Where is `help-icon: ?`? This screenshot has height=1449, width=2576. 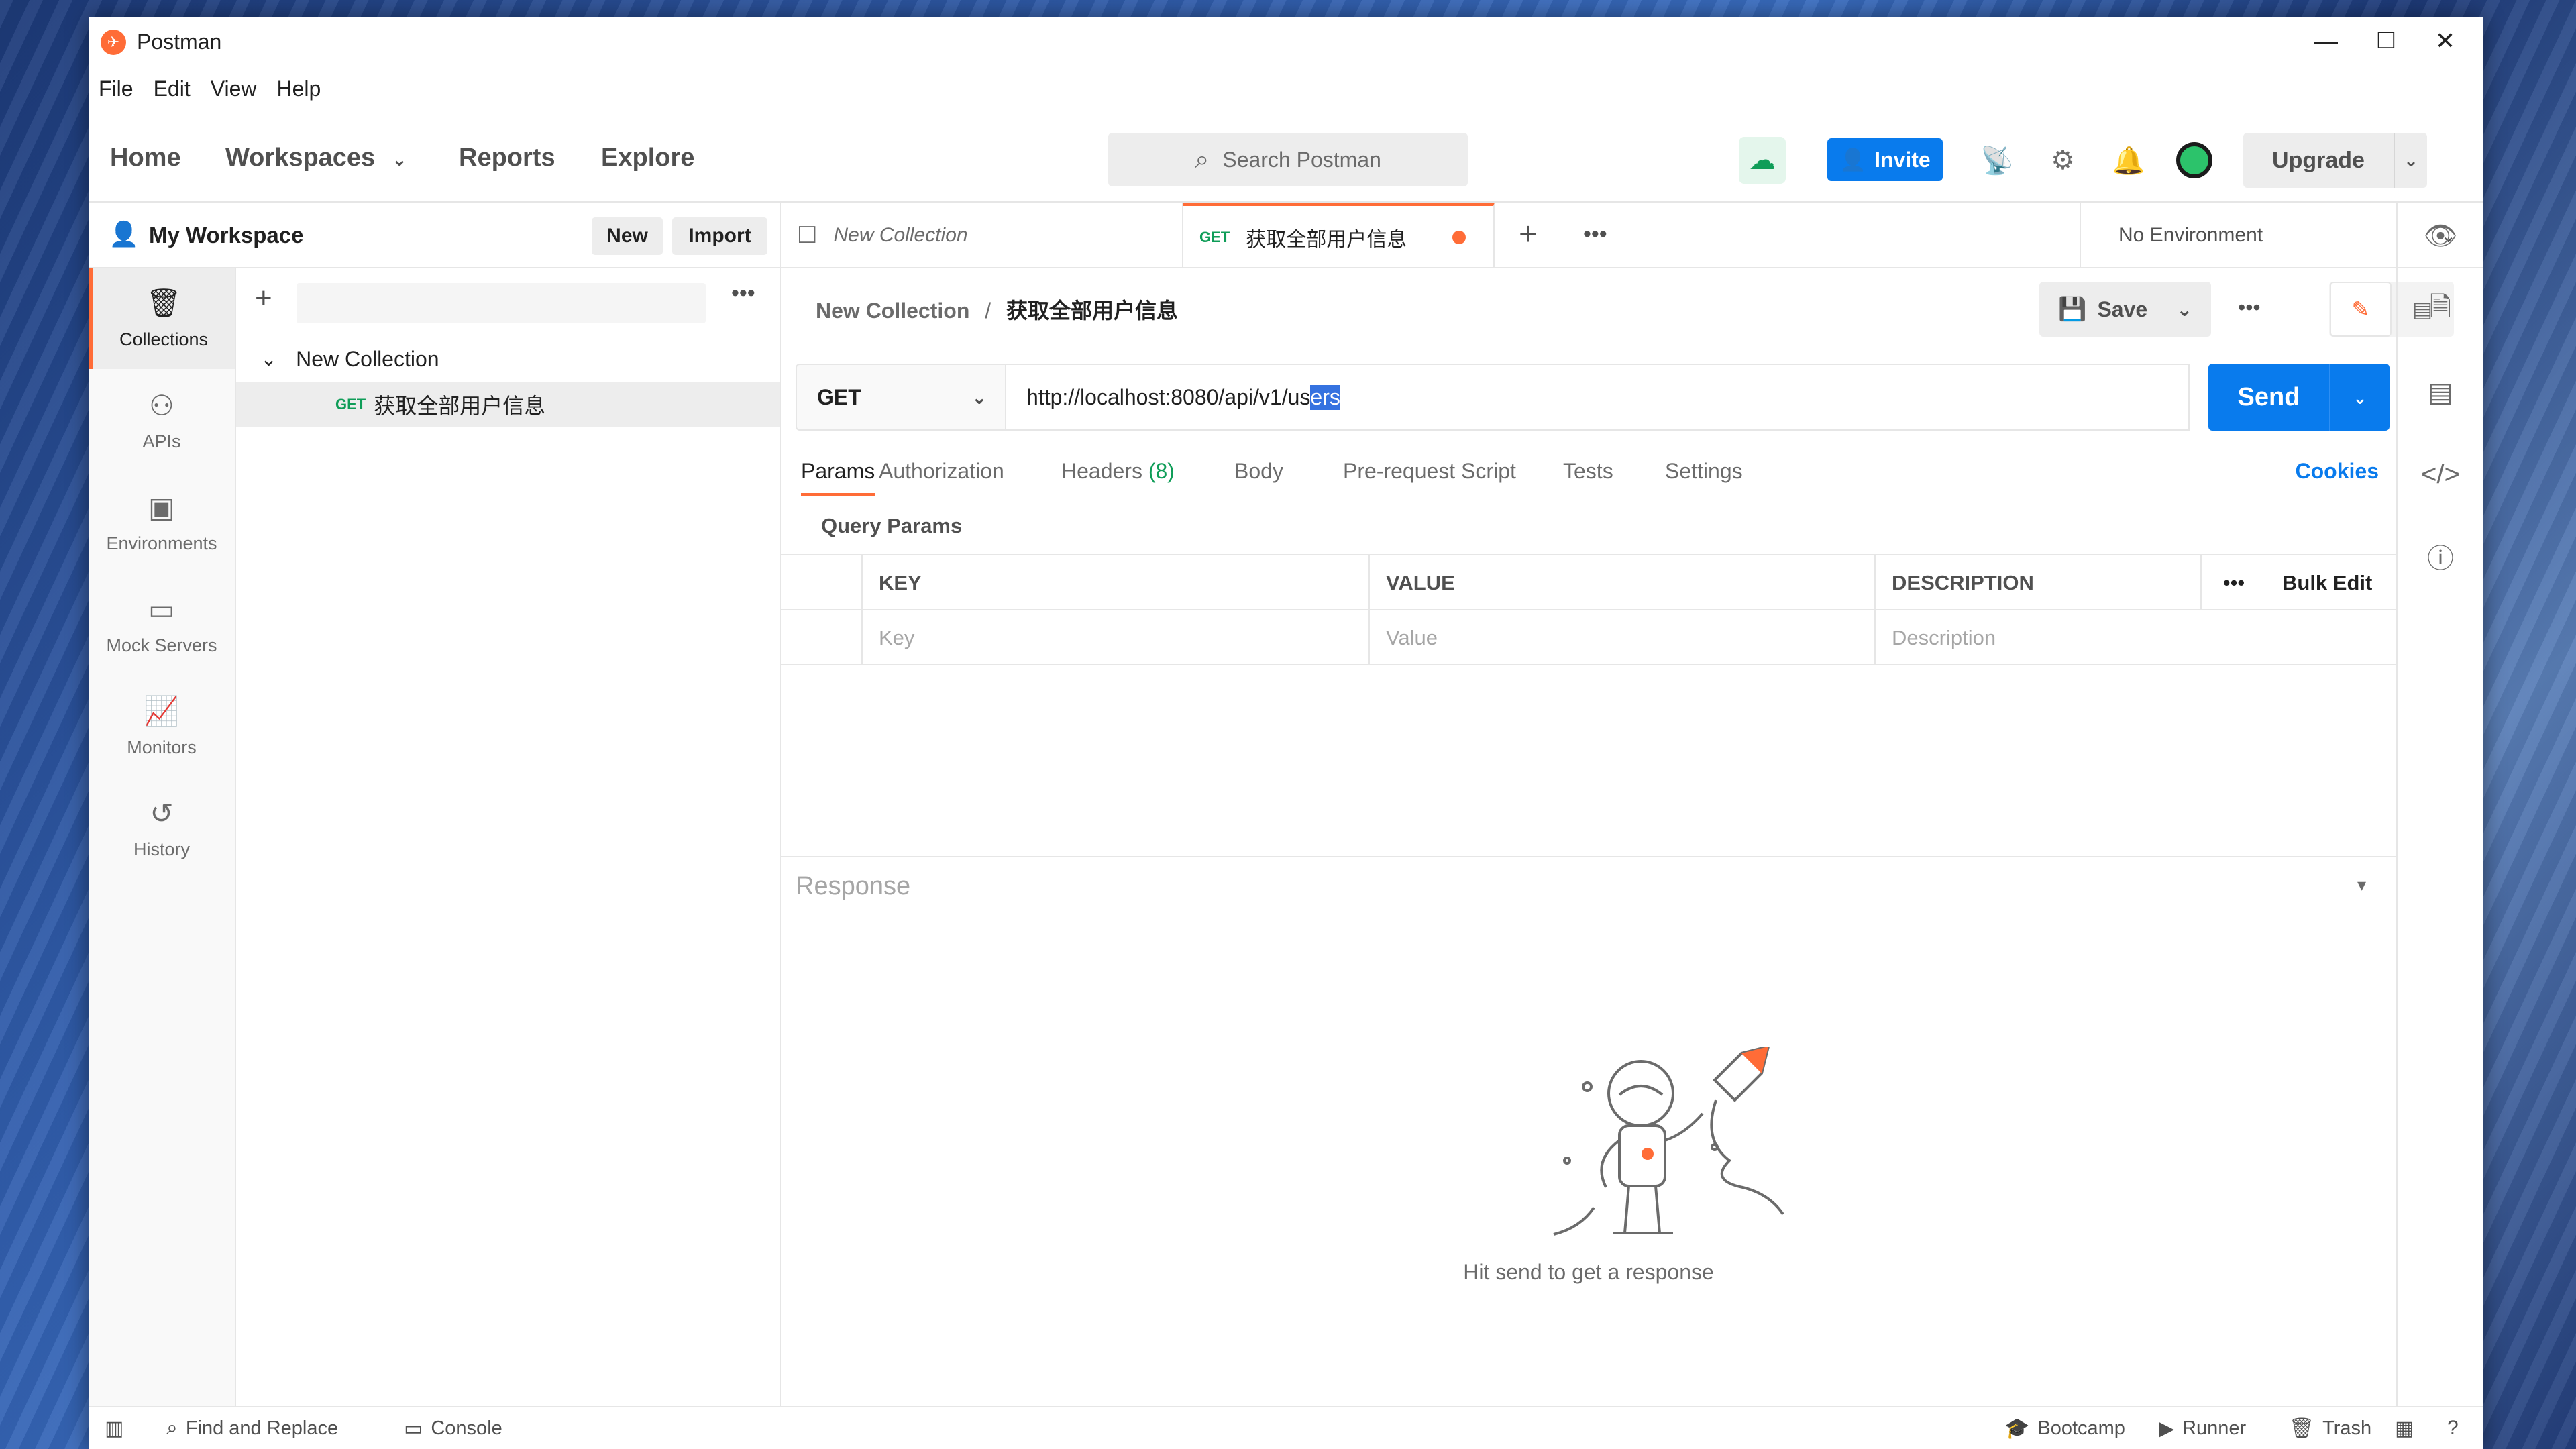
help-icon: ? is located at coordinates (2457, 1428).